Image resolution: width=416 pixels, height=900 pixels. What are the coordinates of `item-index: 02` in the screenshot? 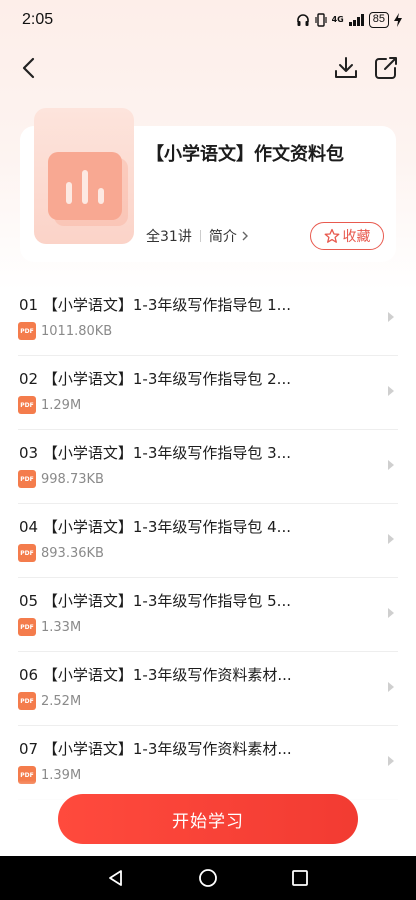 It's located at (29, 379).